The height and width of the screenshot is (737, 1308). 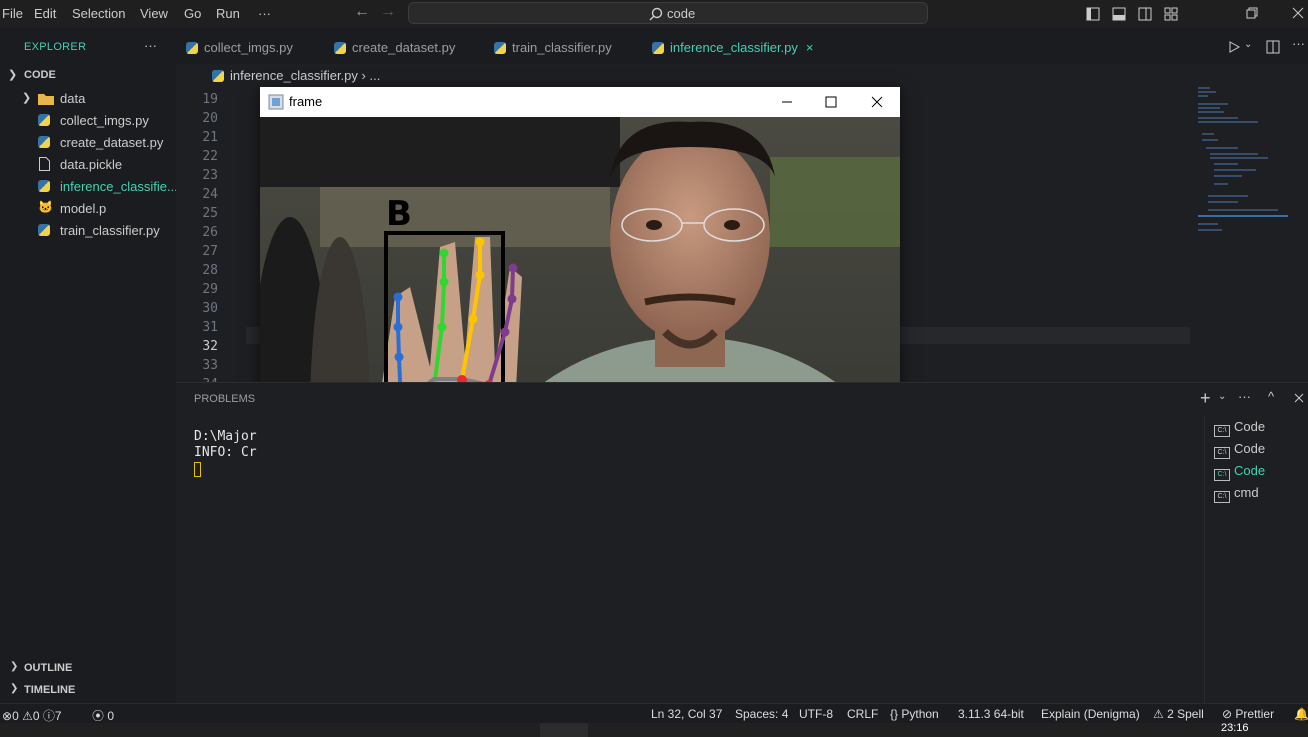 I want to click on menu-go: Go, so click(x=192, y=13).